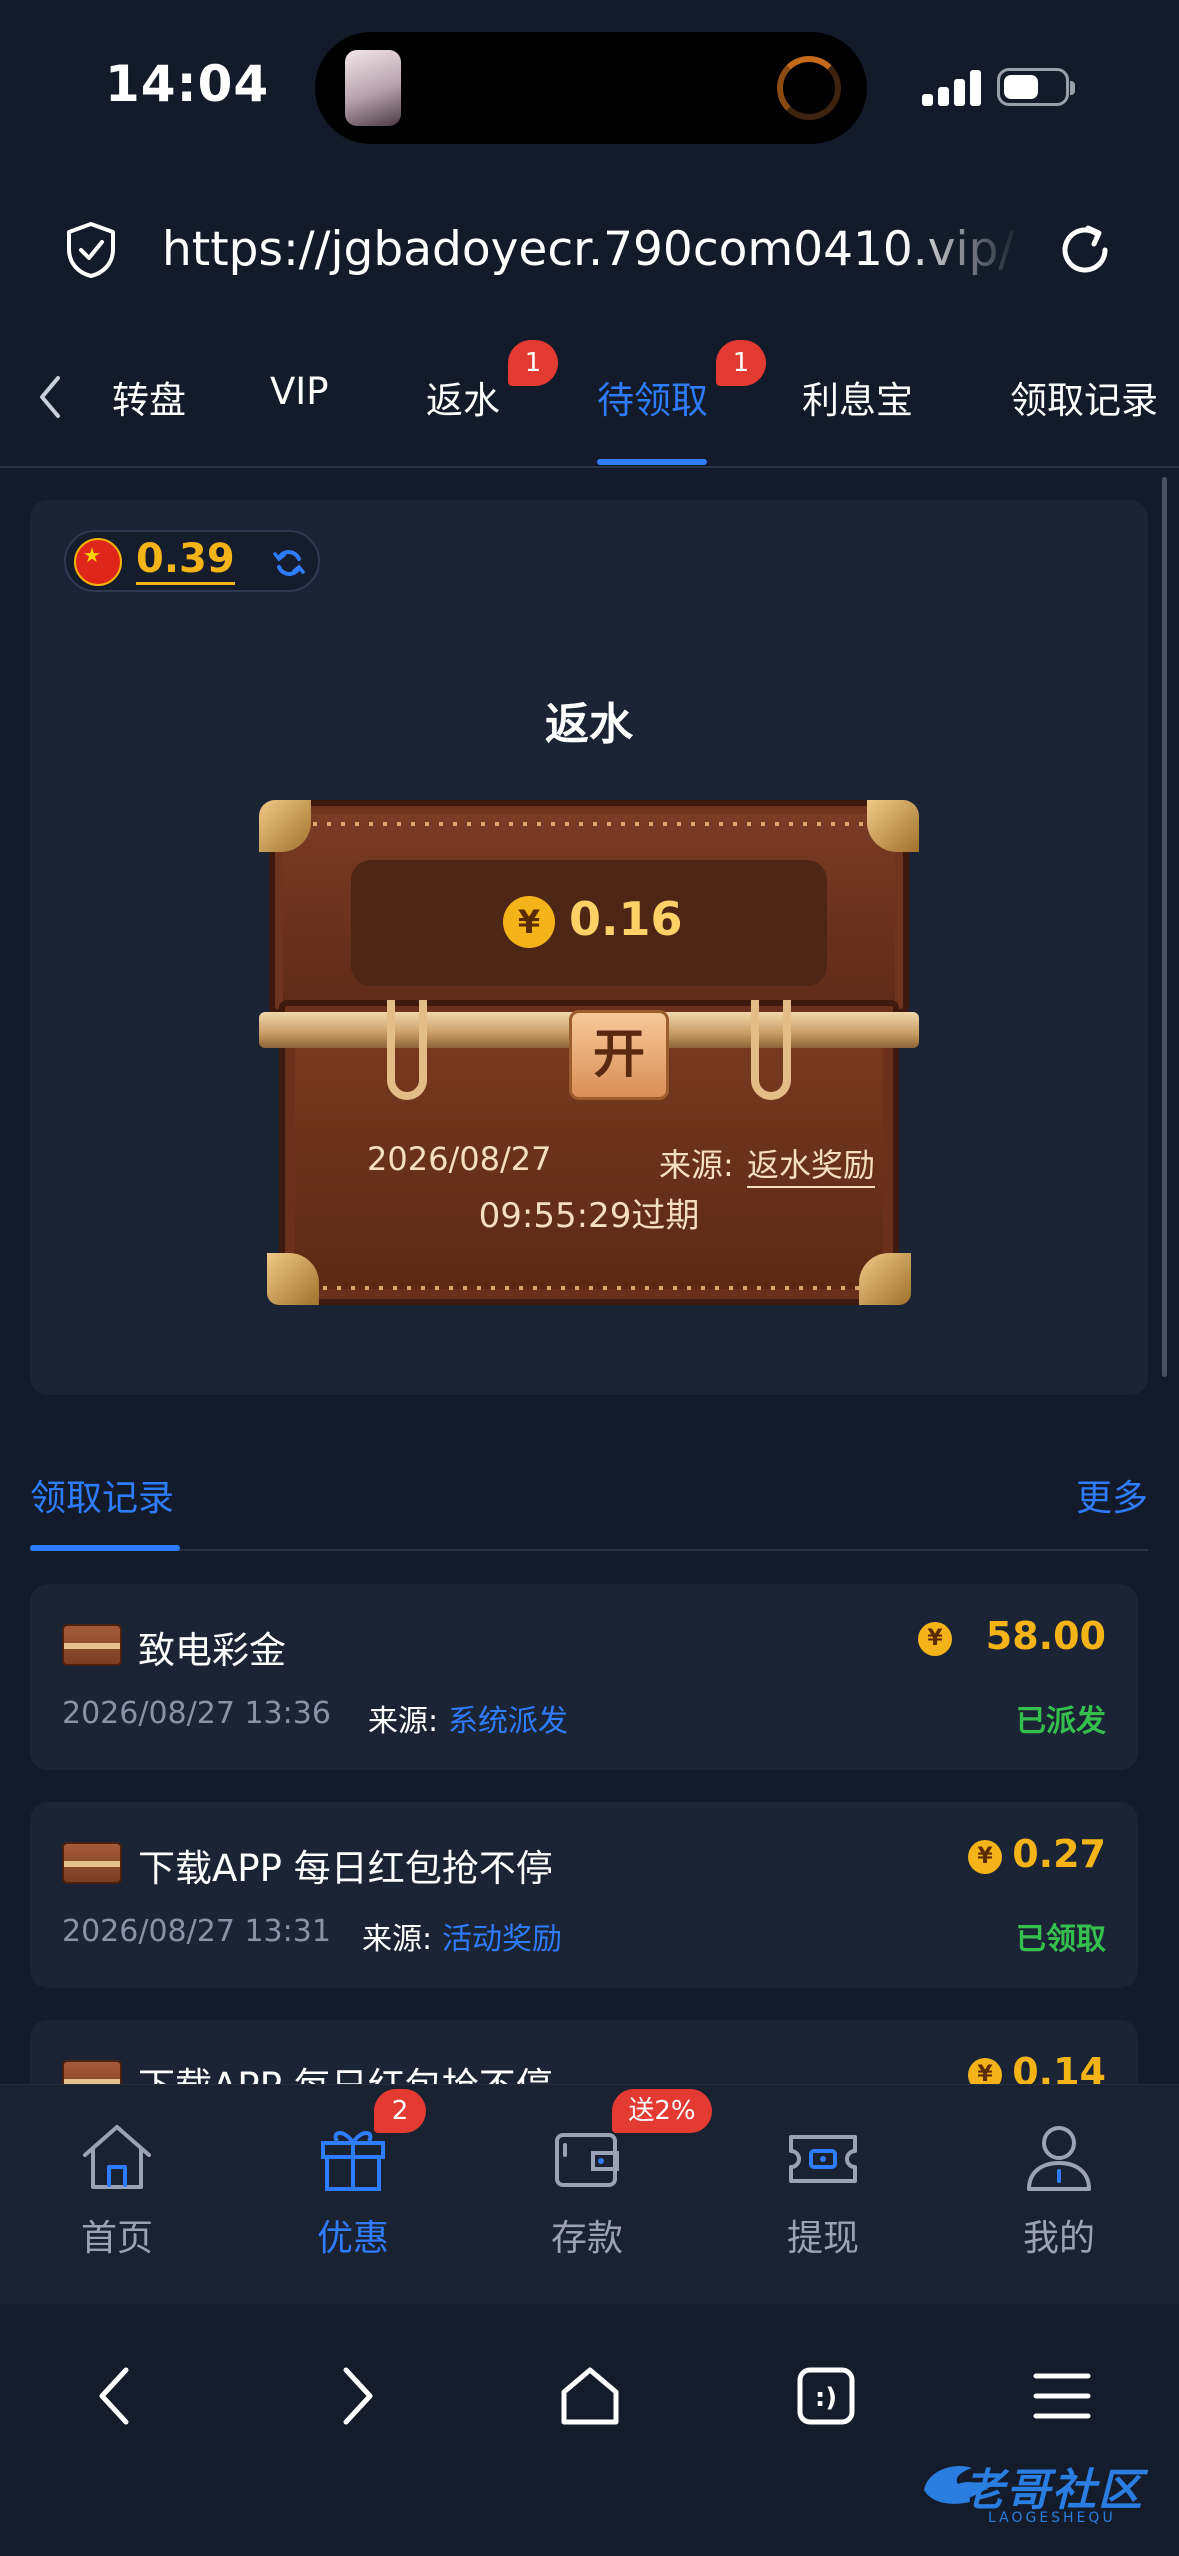  What do you see at coordinates (952, 88) in the screenshot?
I see `signal-icon` at bounding box center [952, 88].